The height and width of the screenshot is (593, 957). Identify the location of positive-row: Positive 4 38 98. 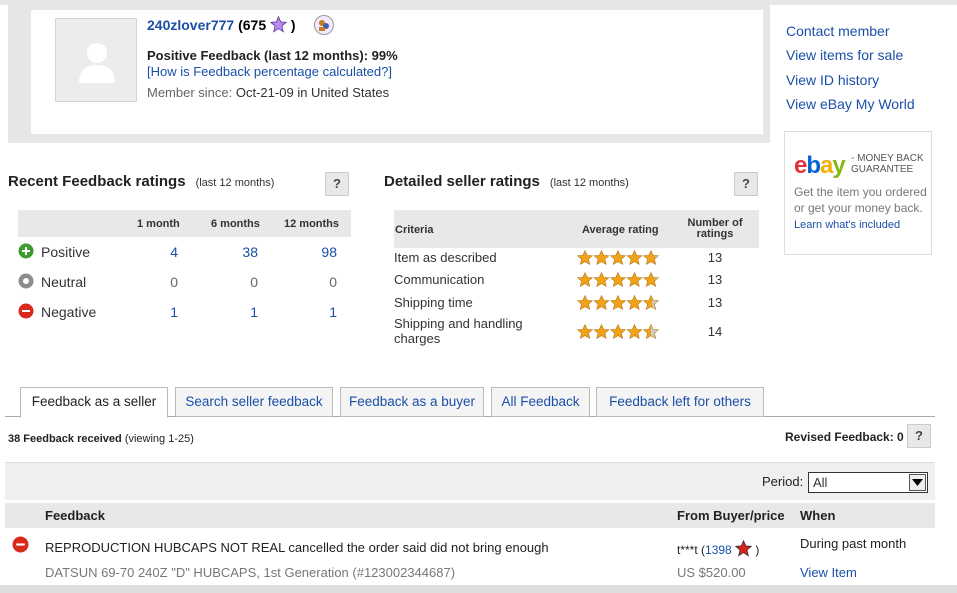
(184, 252).